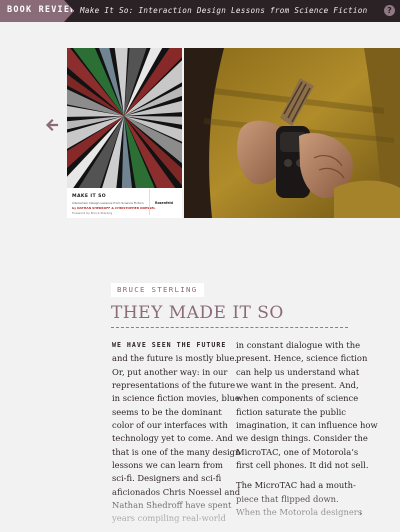 This screenshot has height=532, width=400. What do you see at coordinates (175, 358) in the screenshot?
I see `text-line: and the future is mostly blue.` at bounding box center [175, 358].